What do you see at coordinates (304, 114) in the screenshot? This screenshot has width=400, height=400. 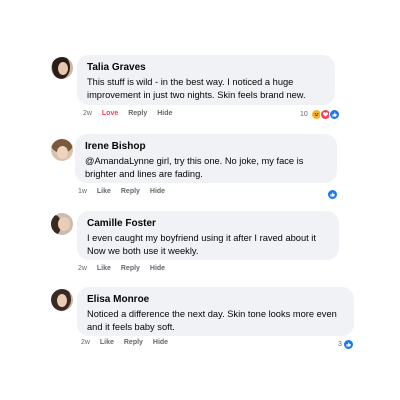 I see `reaction-count: 10` at bounding box center [304, 114].